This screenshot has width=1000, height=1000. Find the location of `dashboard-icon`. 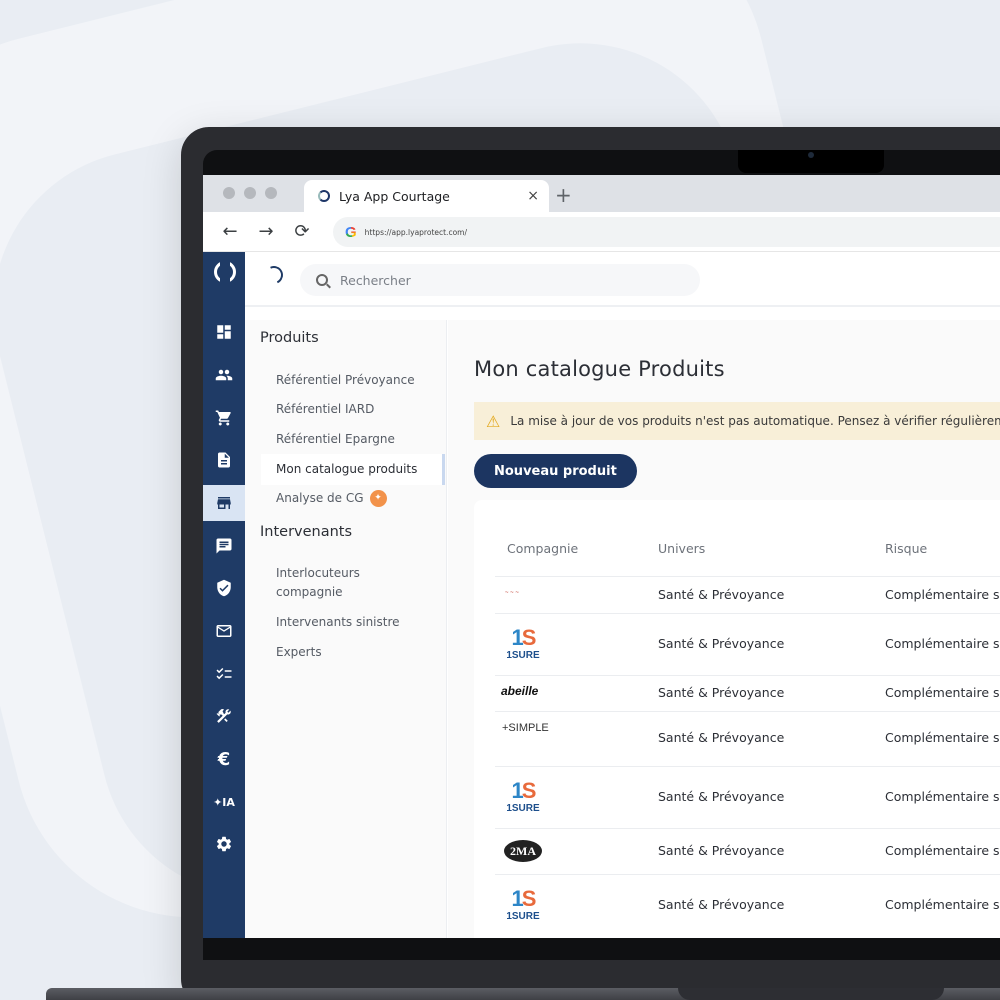

dashboard-icon is located at coordinates (224, 332).